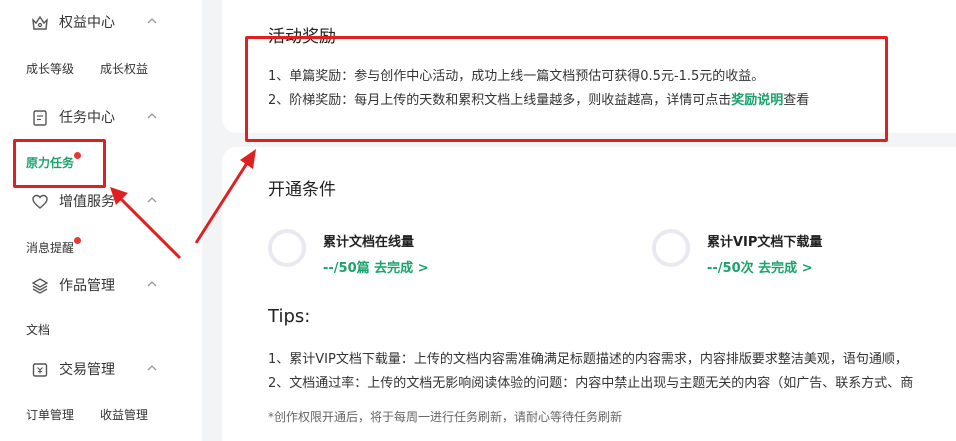 This screenshot has width=956, height=441. What do you see at coordinates (346, 268) in the screenshot?
I see `condition-progress-value: --/50篇` at bounding box center [346, 268].